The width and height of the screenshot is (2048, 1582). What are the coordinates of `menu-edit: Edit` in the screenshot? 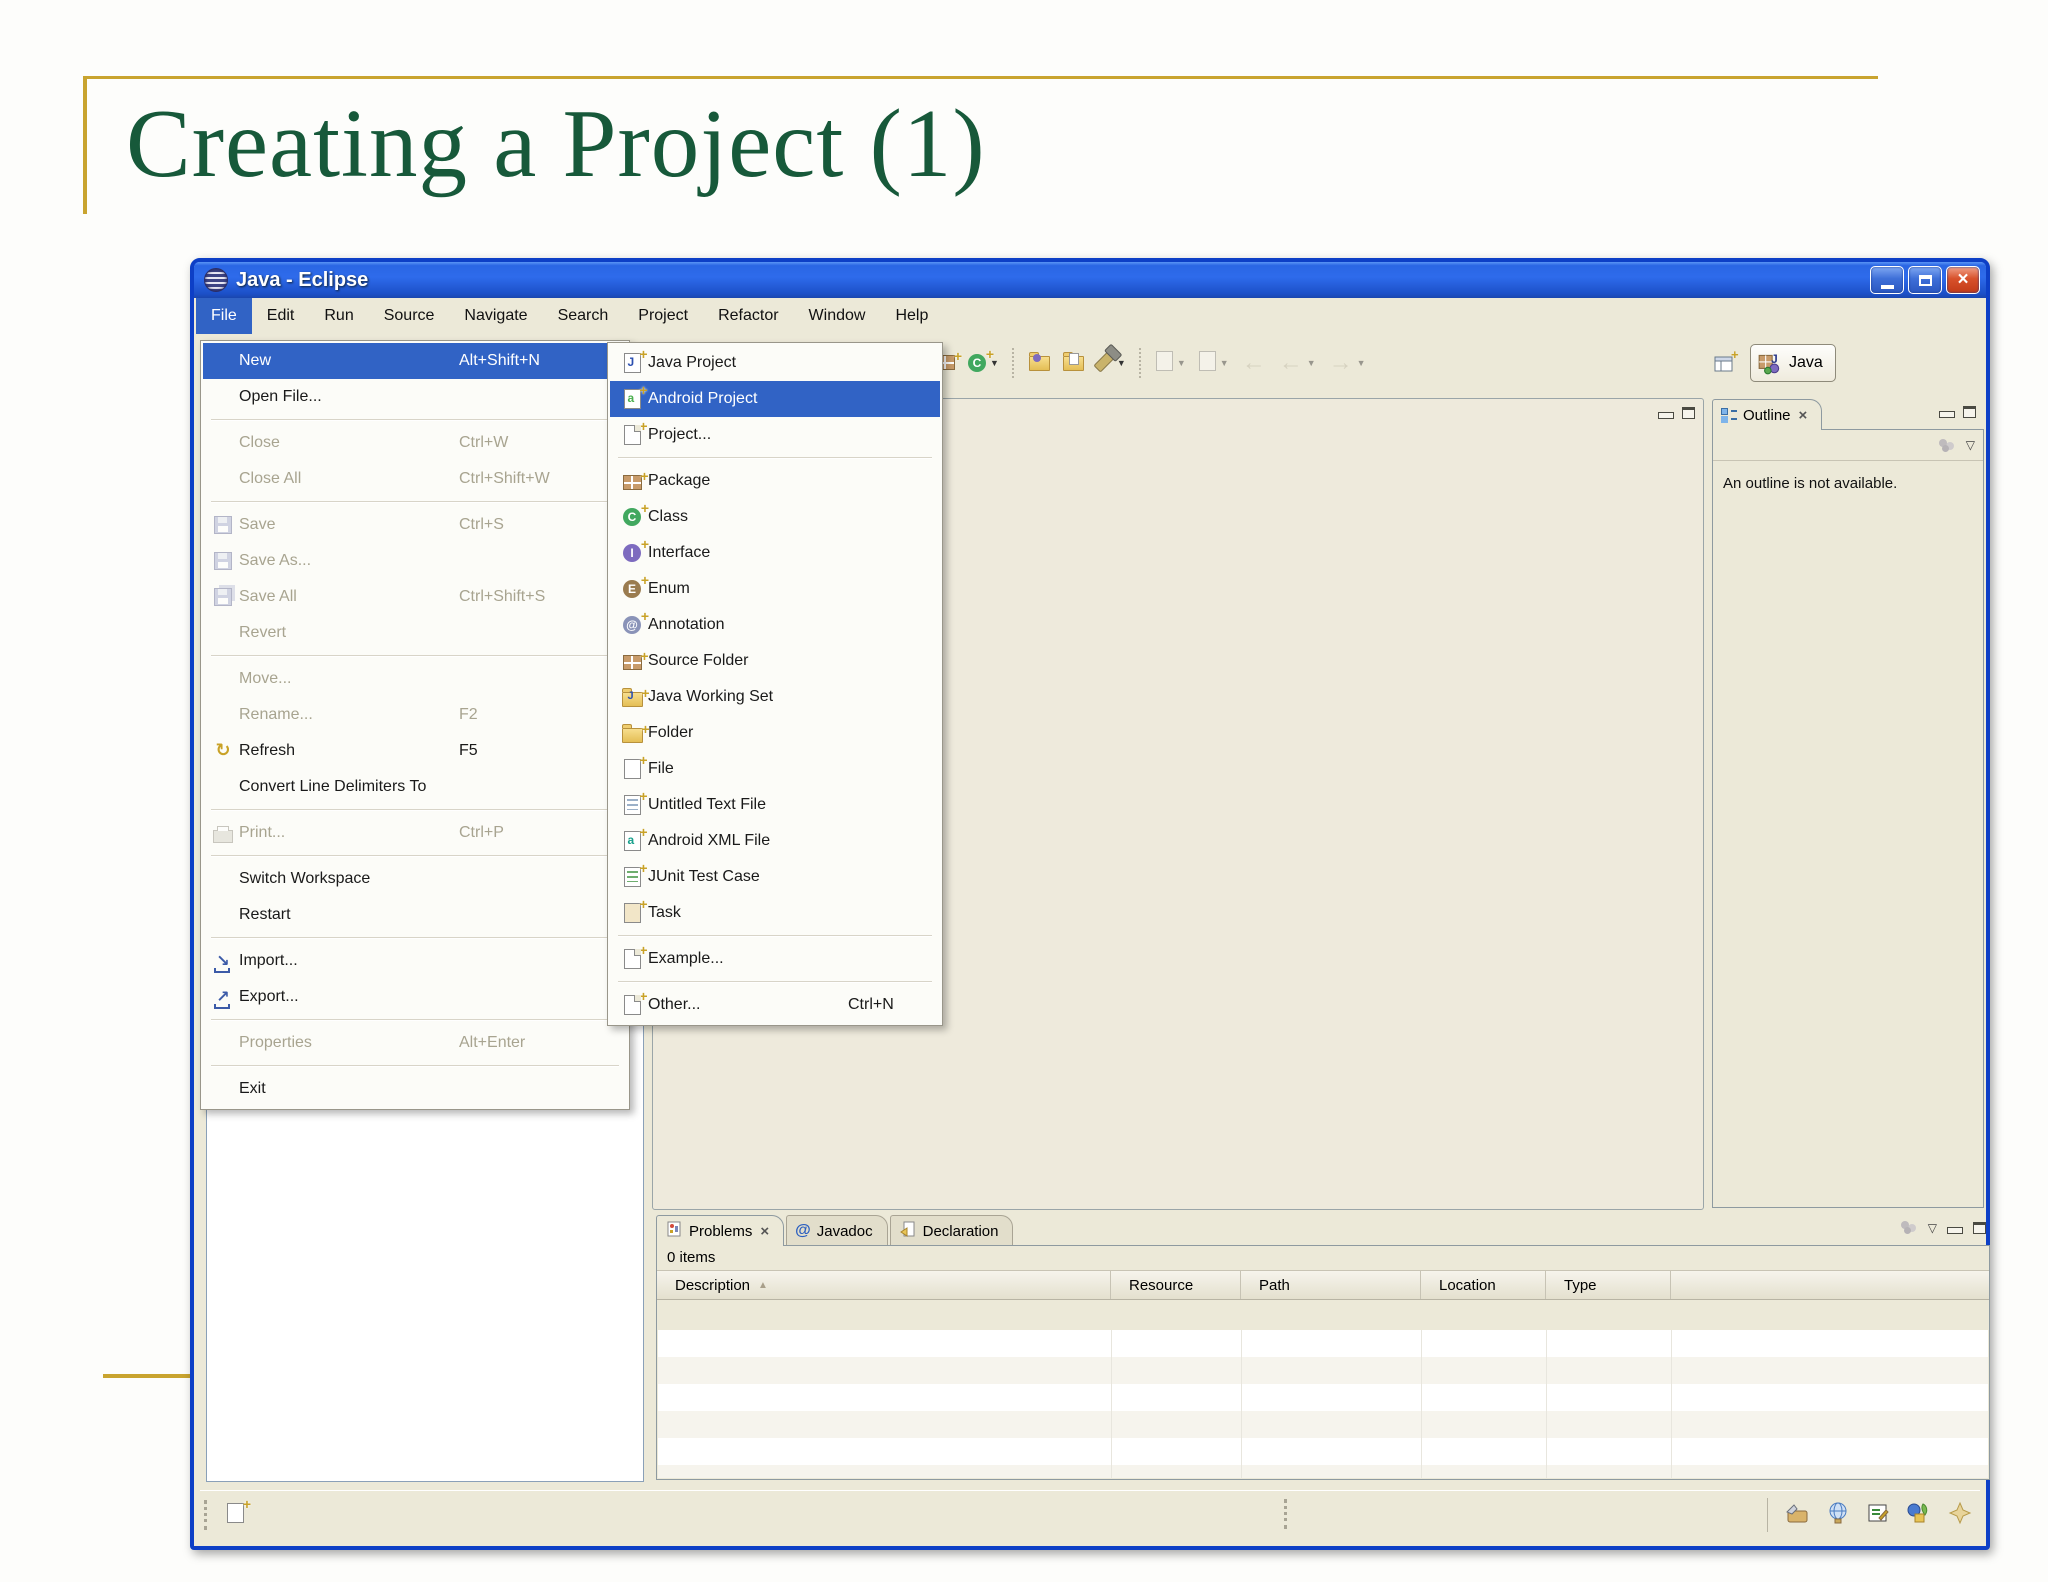 It's located at (281, 316).